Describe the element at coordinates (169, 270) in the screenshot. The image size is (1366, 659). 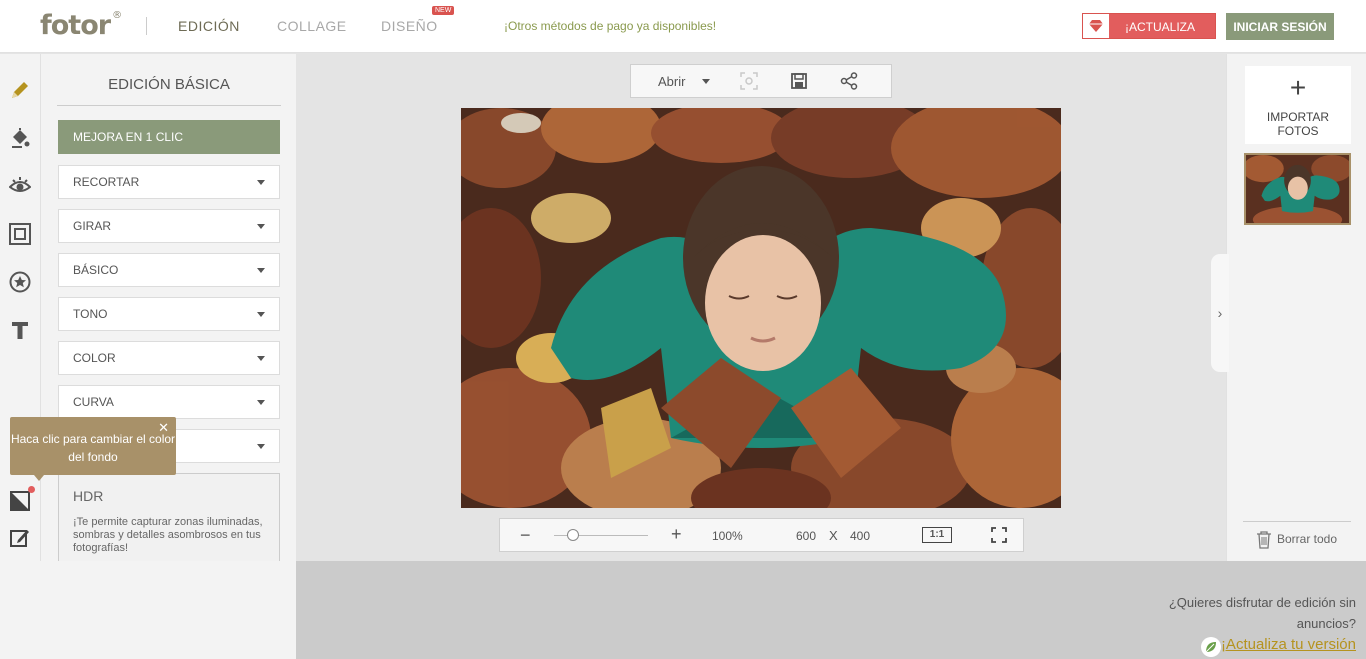
I see `basic-dropdown: BÁSICO` at that location.